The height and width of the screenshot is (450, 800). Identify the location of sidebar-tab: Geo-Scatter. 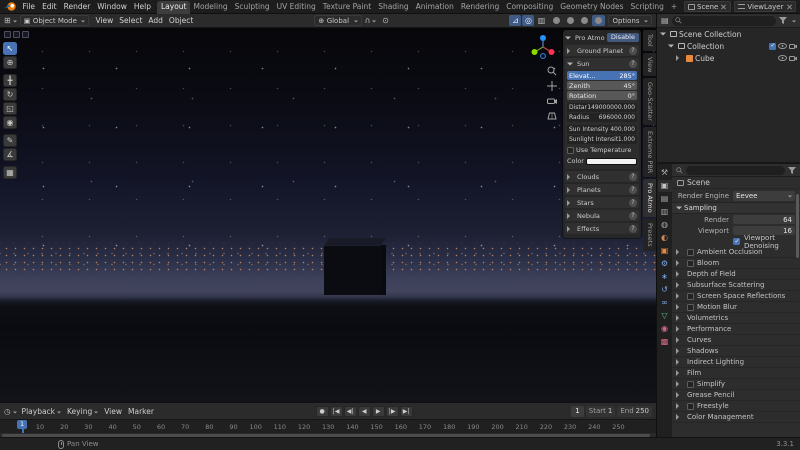
(649, 102).